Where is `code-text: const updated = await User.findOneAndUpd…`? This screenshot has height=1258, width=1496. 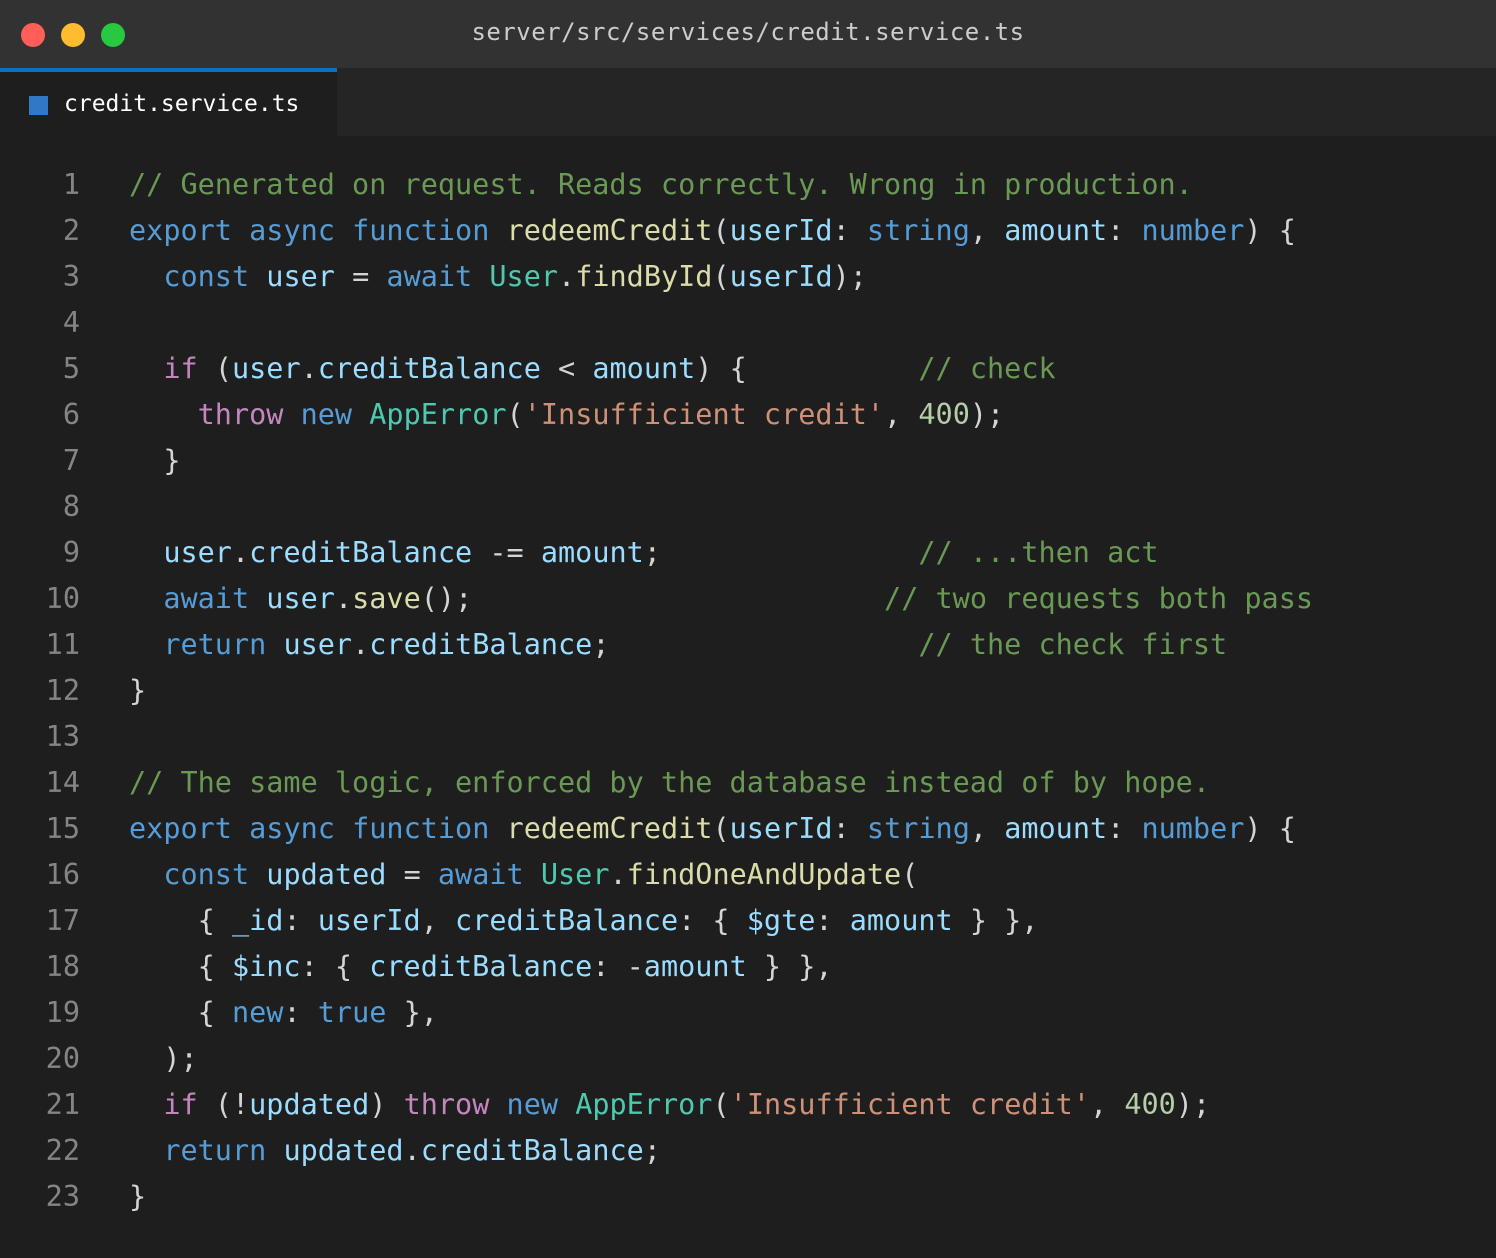
code-text: const updated = await User.findOneAndUpd… is located at coordinates (523, 875).